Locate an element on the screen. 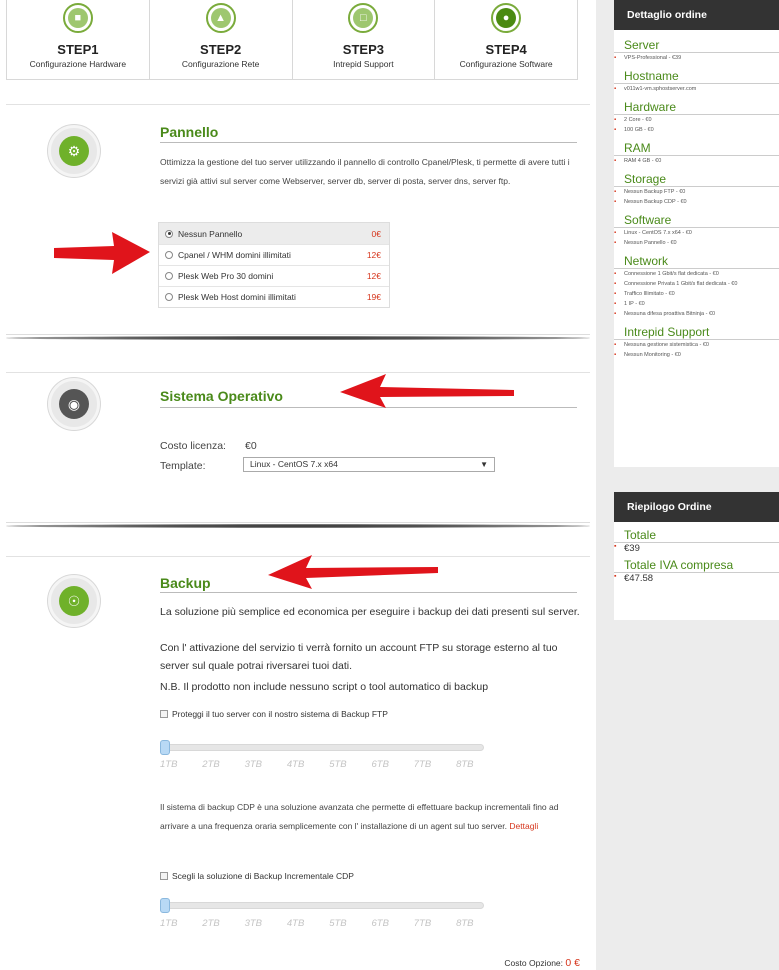 The image size is (779, 970). step-1: ■ STEP1 Configurazione Hardware is located at coordinates (78, 39).